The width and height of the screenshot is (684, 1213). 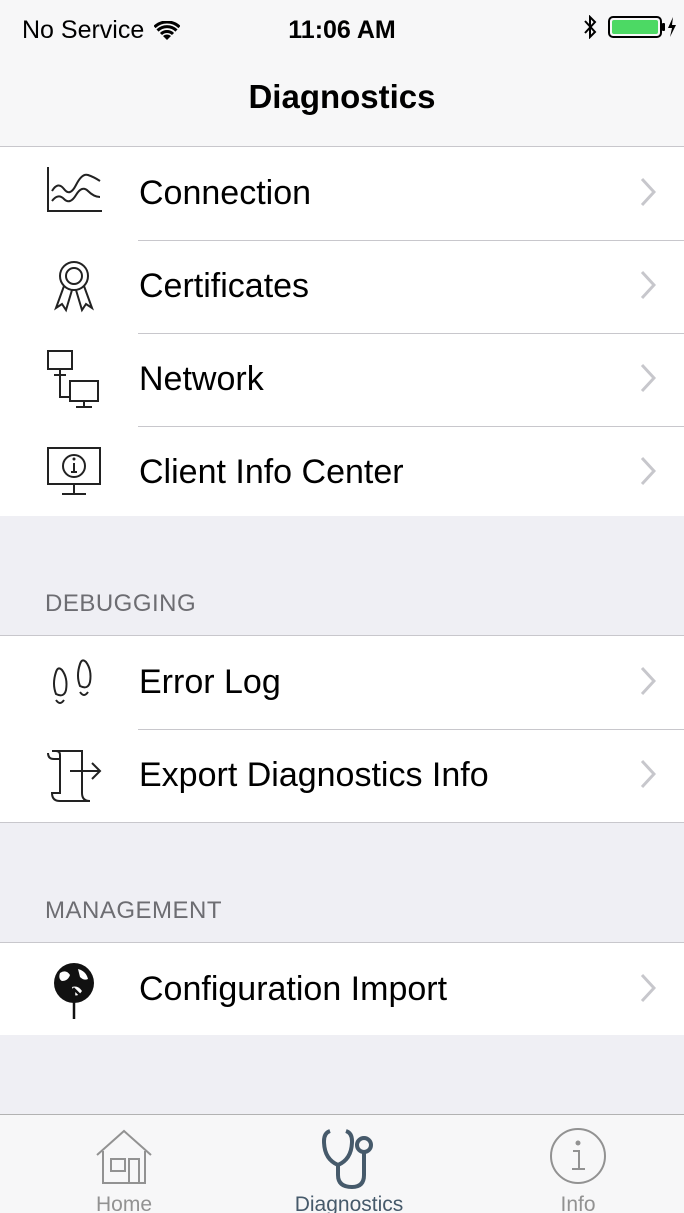 What do you see at coordinates (342, 883) in the screenshot?
I see `management-section-header-area: MANAGEMENT` at bounding box center [342, 883].